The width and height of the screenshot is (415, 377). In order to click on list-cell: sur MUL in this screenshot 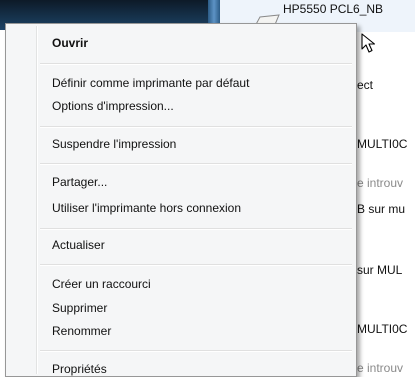, I will do `click(380, 270)`.